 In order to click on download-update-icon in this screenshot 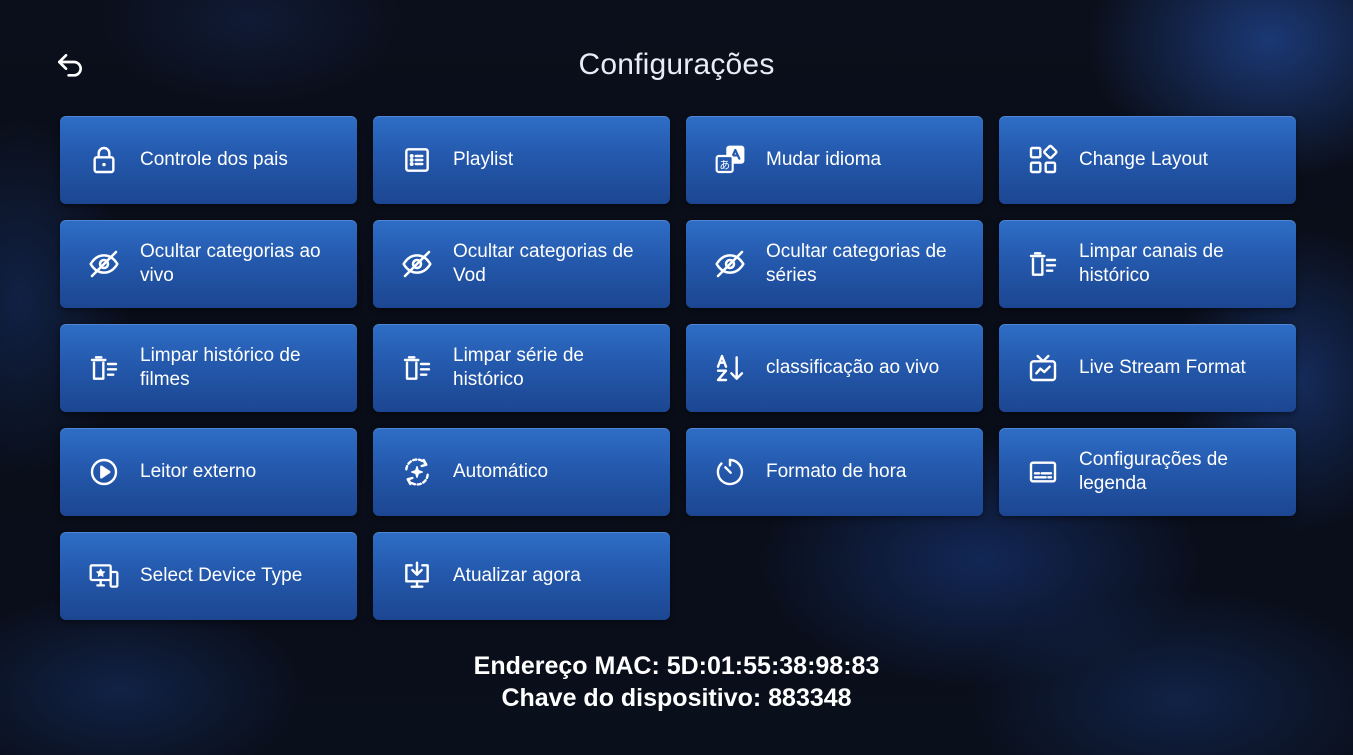, I will do `click(417, 576)`.